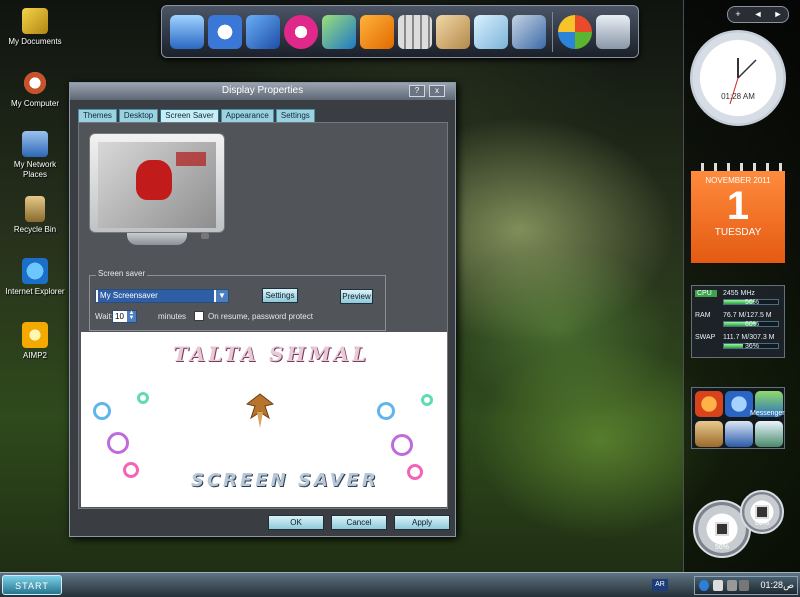 This screenshot has height=597, width=800. Describe the element at coordinates (285, 480) in the screenshot. I see `preview-footer: SCREEN SAVER` at that location.